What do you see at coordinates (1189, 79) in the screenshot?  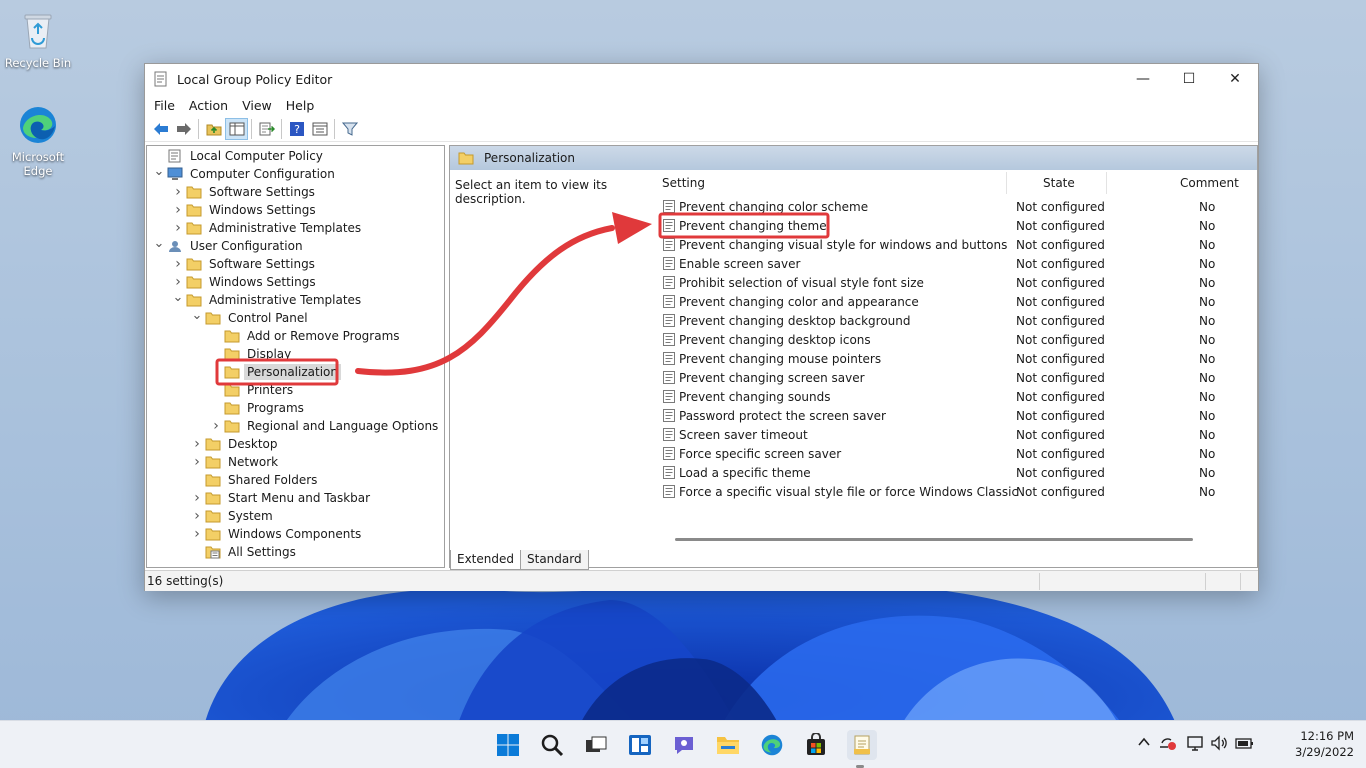 I see `maximize-button: ☐` at bounding box center [1189, 79].